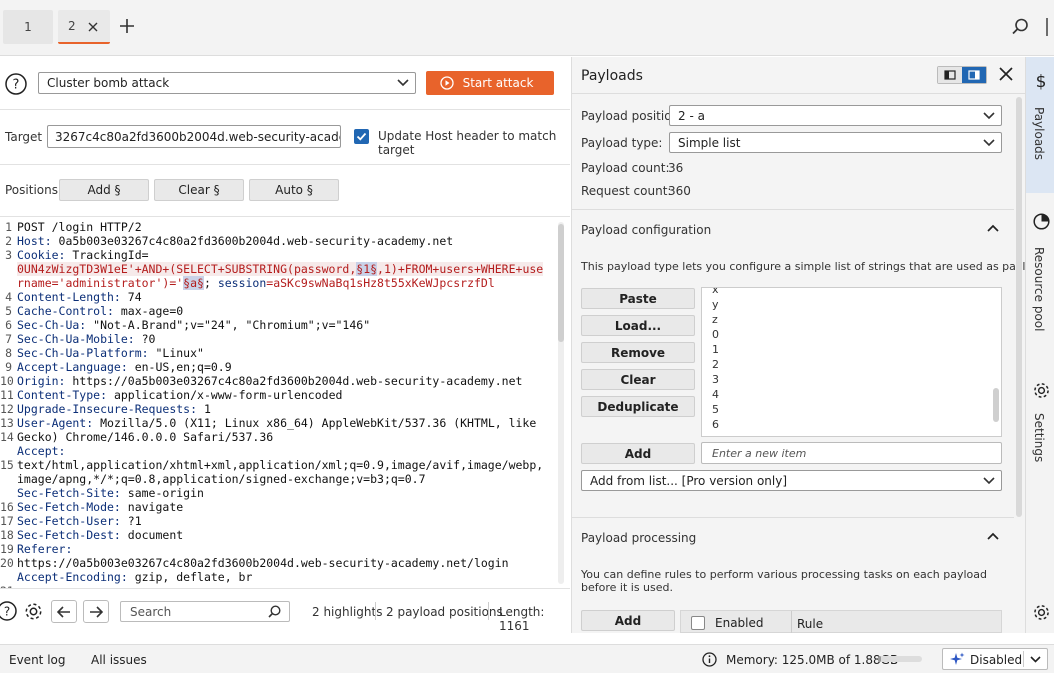 This screenshot has height=673, width=1054. What do you see at coordinates (7, 535) in the screenshot?
I see `line-number: 18` at bounding box center [7, 535].